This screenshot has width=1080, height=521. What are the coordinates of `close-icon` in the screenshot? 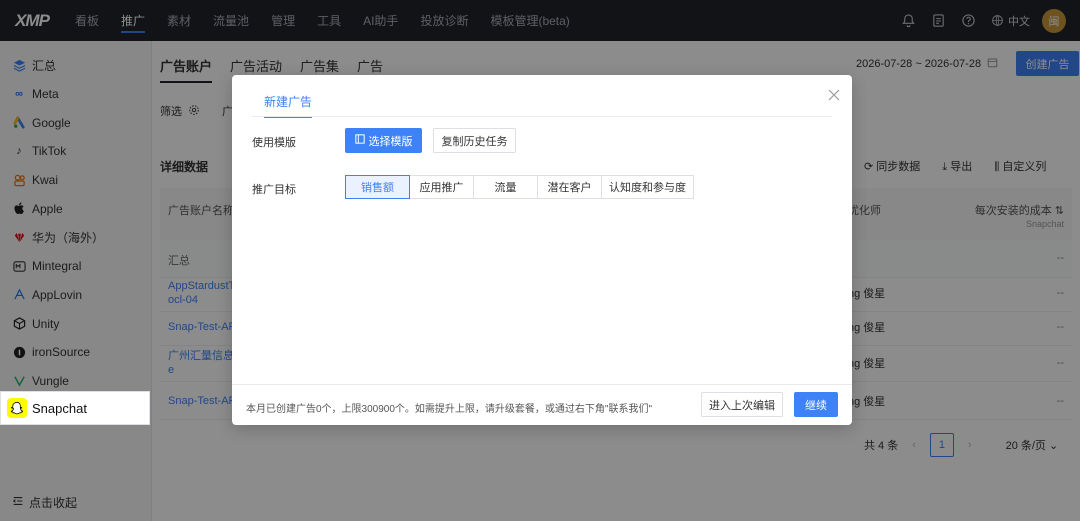 It's located at (834, 95).